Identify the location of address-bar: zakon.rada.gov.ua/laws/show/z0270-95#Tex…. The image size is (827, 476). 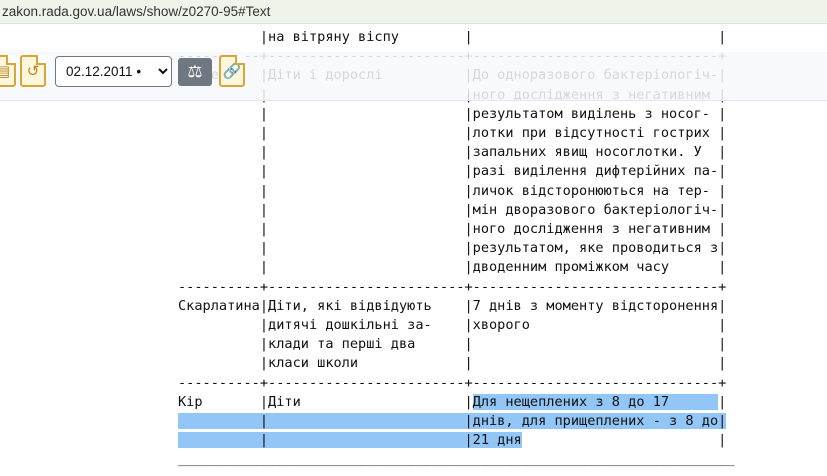
(413, 12).